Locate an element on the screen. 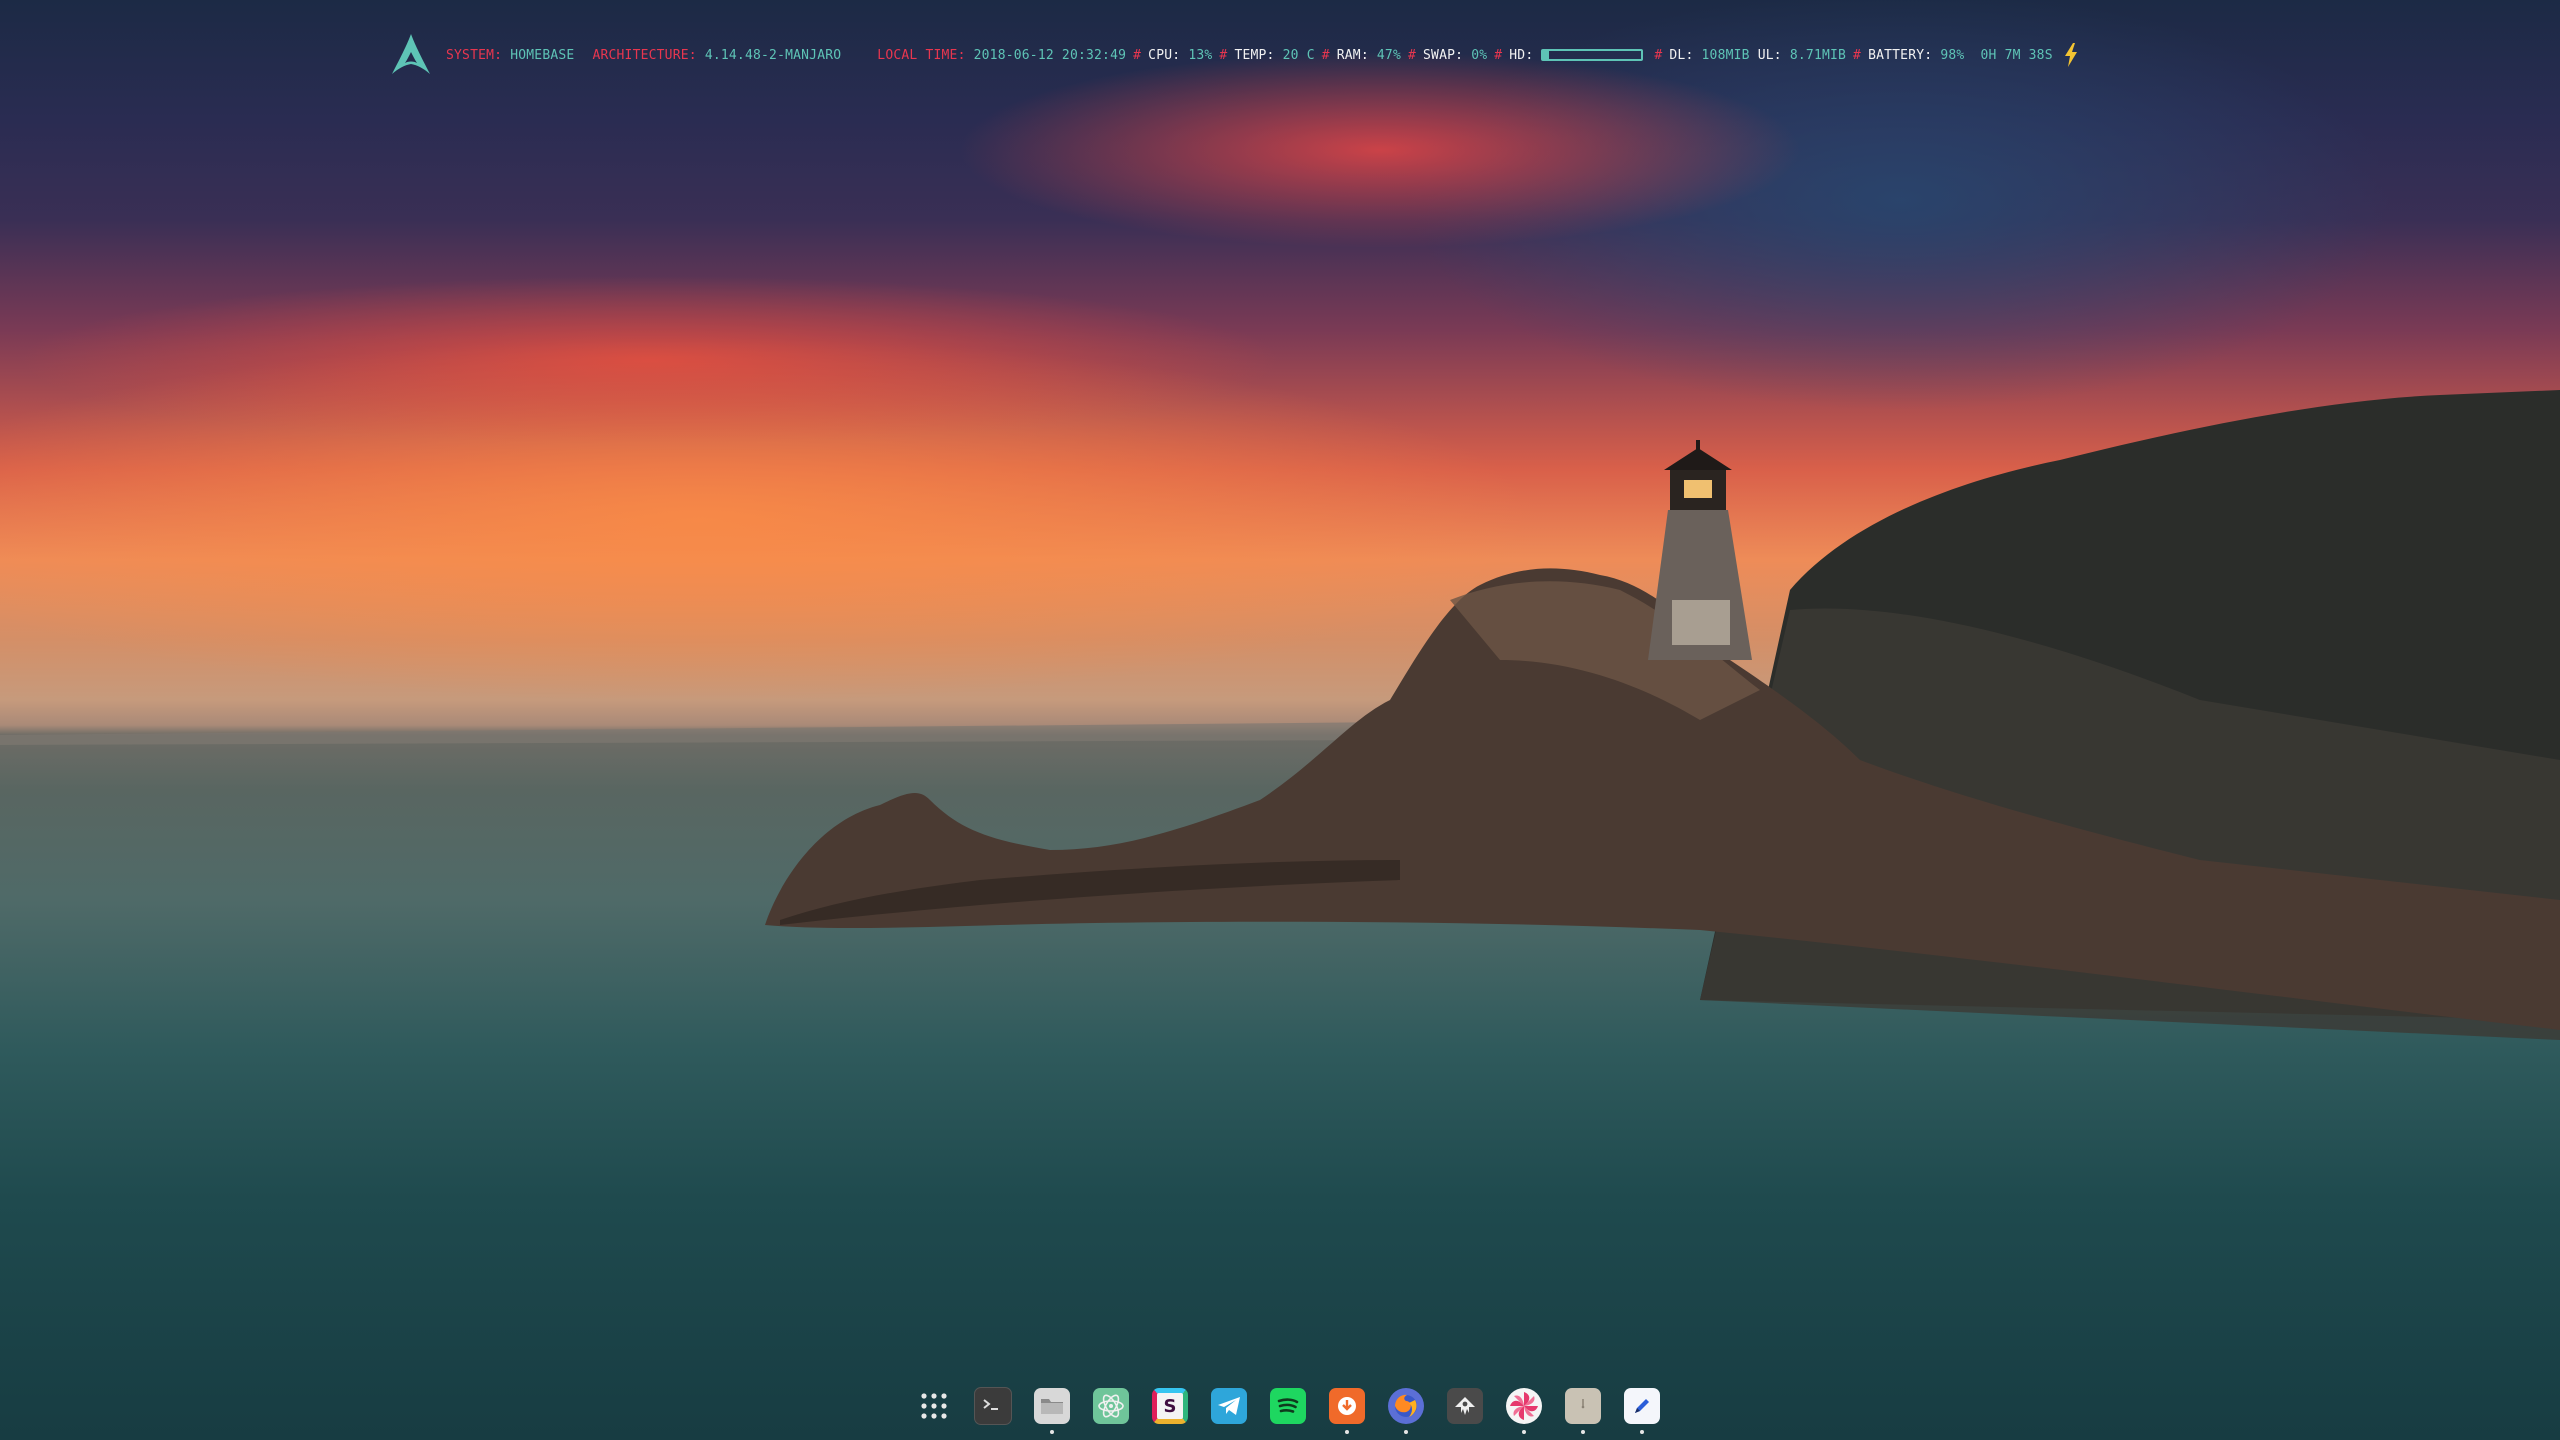 Image resolution: width=2560 pixels, height=1440 pixels. arch-logo-icon is located at coordinates (411, 54).